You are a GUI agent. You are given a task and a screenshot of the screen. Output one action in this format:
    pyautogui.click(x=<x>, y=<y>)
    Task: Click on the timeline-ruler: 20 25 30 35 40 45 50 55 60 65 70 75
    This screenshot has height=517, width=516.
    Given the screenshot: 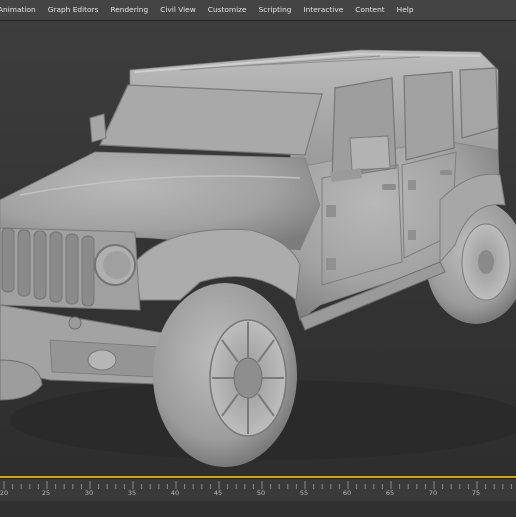 What is the action you would take?
    pyautogui.click(x=258, y=497)
    